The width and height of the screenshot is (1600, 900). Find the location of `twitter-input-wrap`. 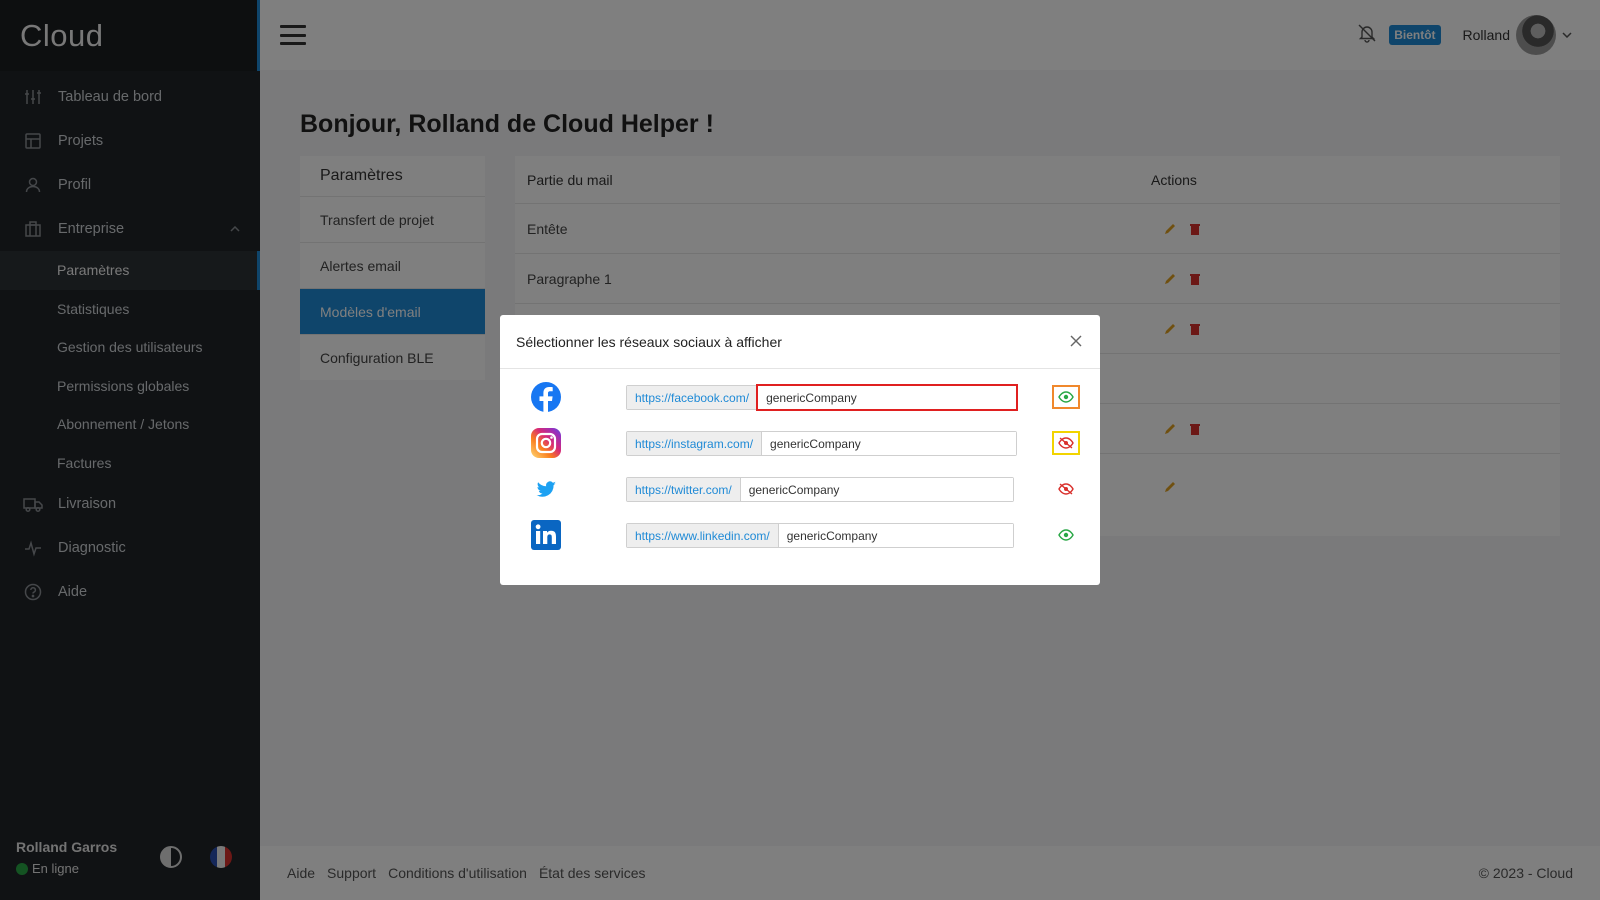

twitter-input-wrap is located at coordinates (876, 489).